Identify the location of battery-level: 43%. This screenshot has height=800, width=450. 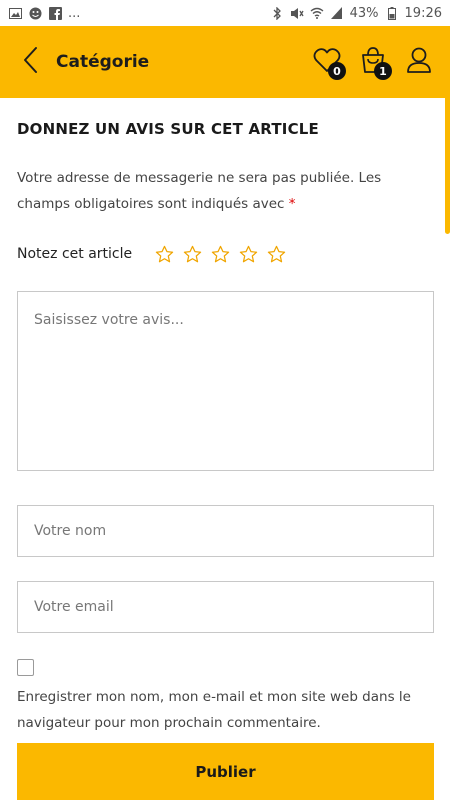
(364, 13).